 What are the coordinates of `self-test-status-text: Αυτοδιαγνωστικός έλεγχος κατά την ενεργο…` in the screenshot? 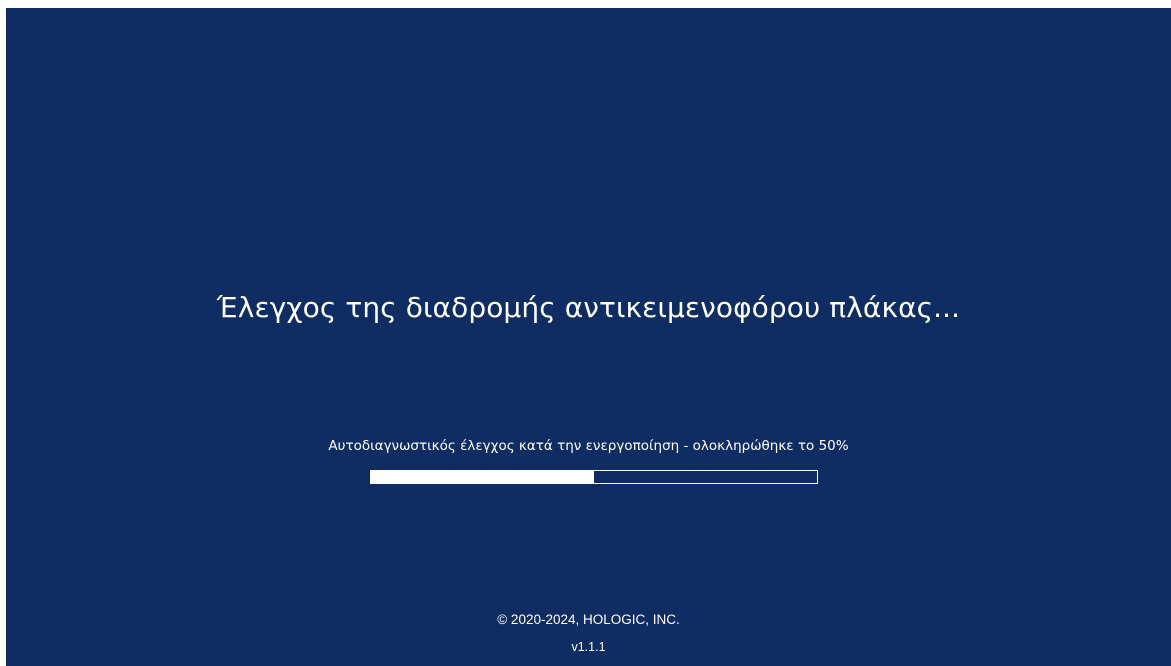 It's located at (588, 446).